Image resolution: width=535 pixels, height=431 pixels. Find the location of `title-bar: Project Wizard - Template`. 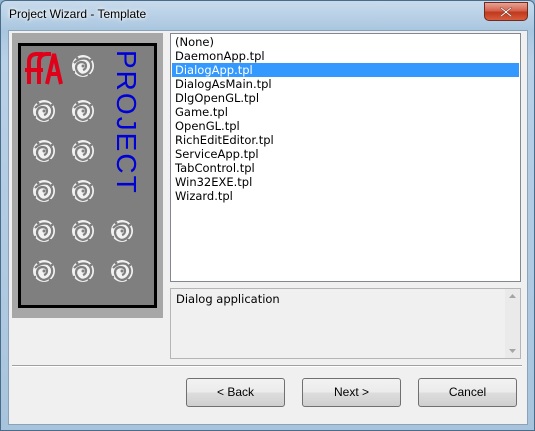

title-bar: Project Wizard - Template is located at coordinates (267, 15).